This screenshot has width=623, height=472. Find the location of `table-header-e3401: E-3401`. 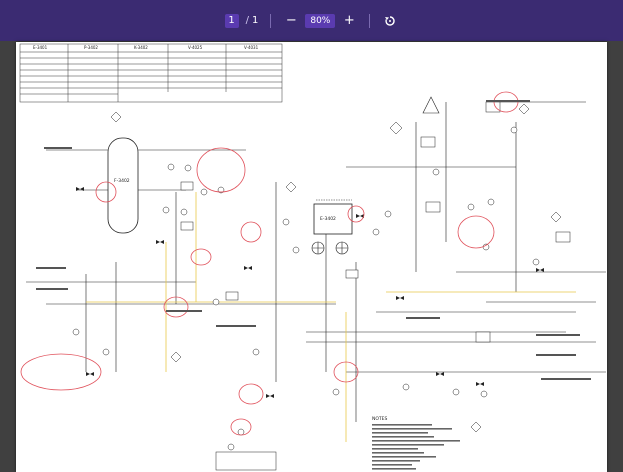

table-header-e3401: E-3401 is located at coordinates (40, 47).